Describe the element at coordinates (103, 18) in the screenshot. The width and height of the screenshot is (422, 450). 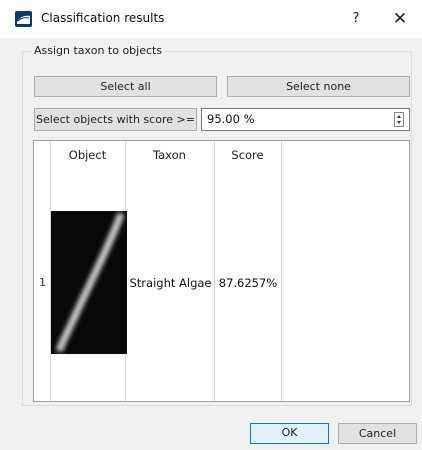
I see `window-title: Classification results` at that location.